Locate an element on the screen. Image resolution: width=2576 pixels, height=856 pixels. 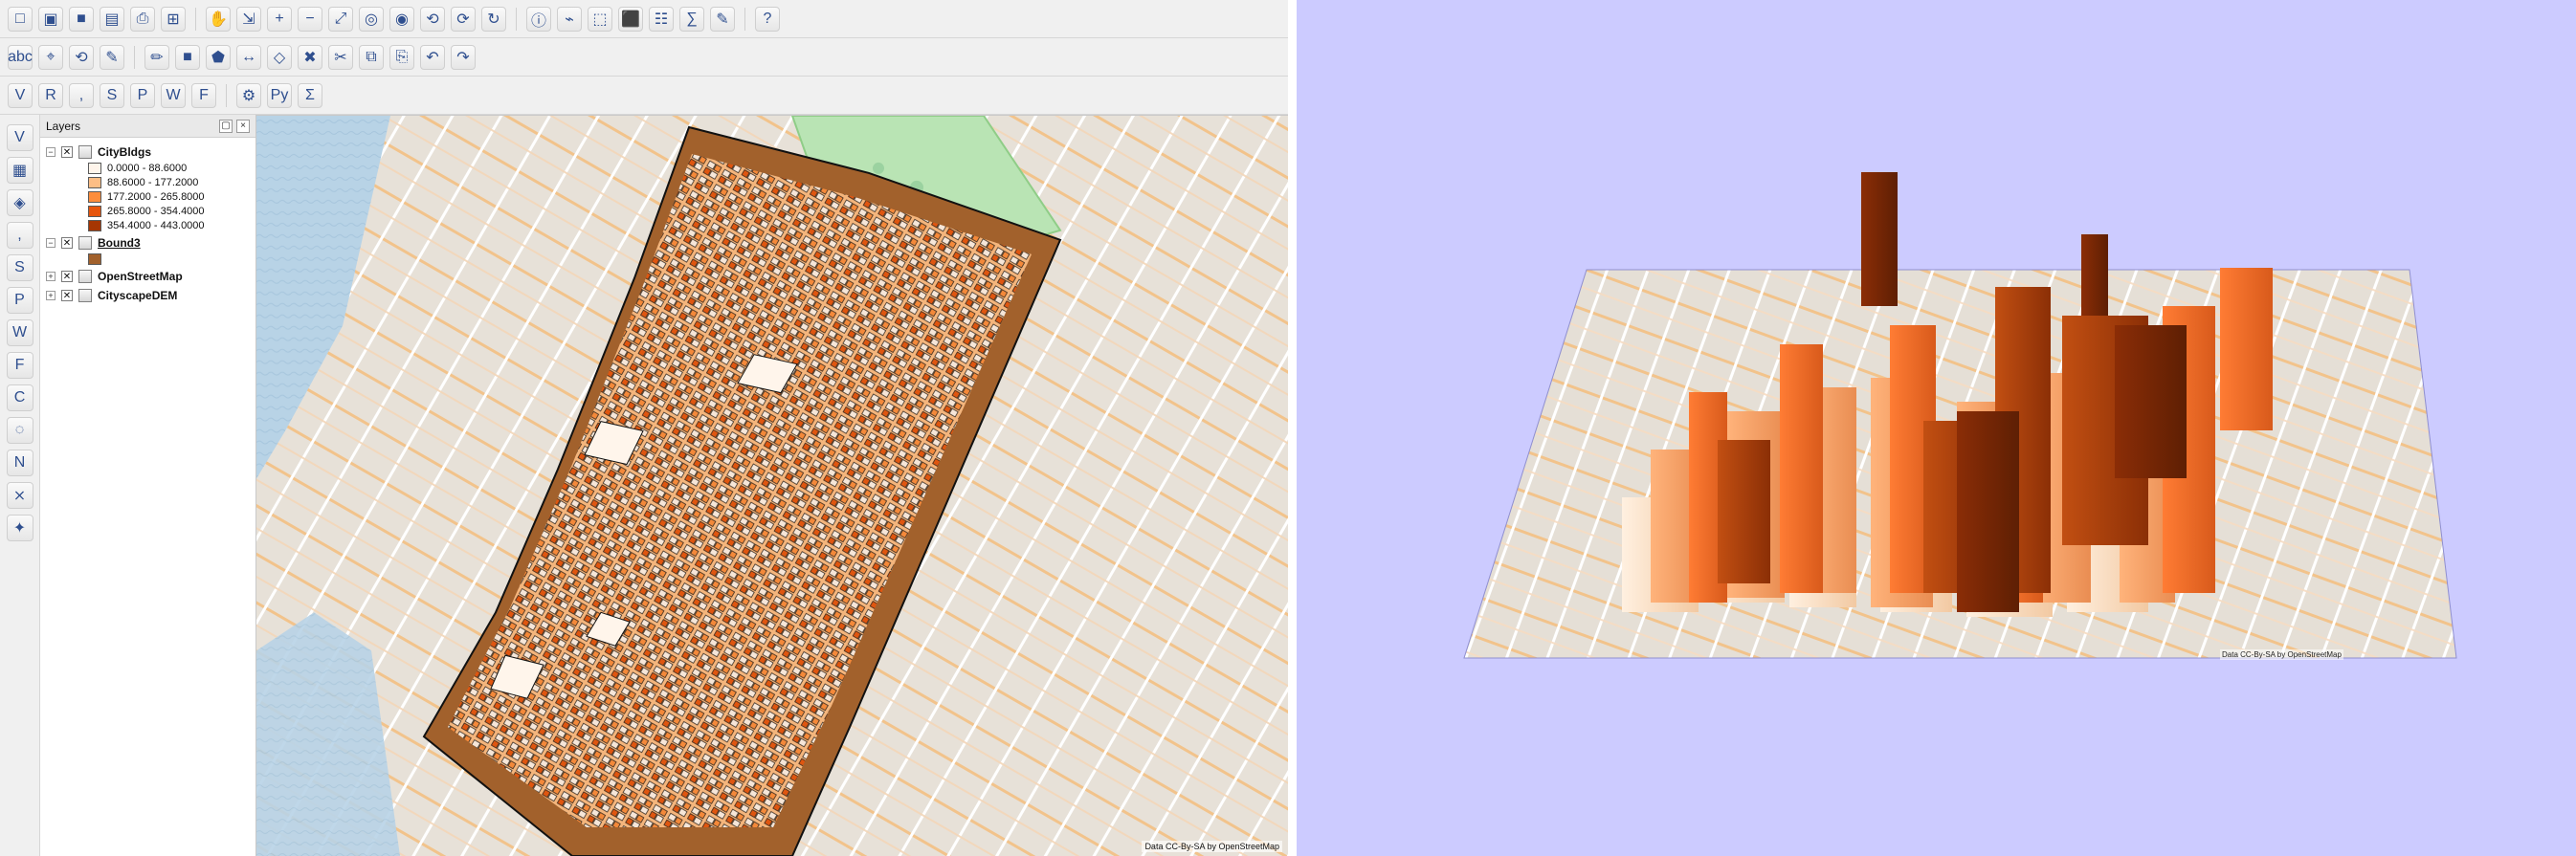
pan-to-selection-icon: ⇲ is located at coordinates (248, 19).